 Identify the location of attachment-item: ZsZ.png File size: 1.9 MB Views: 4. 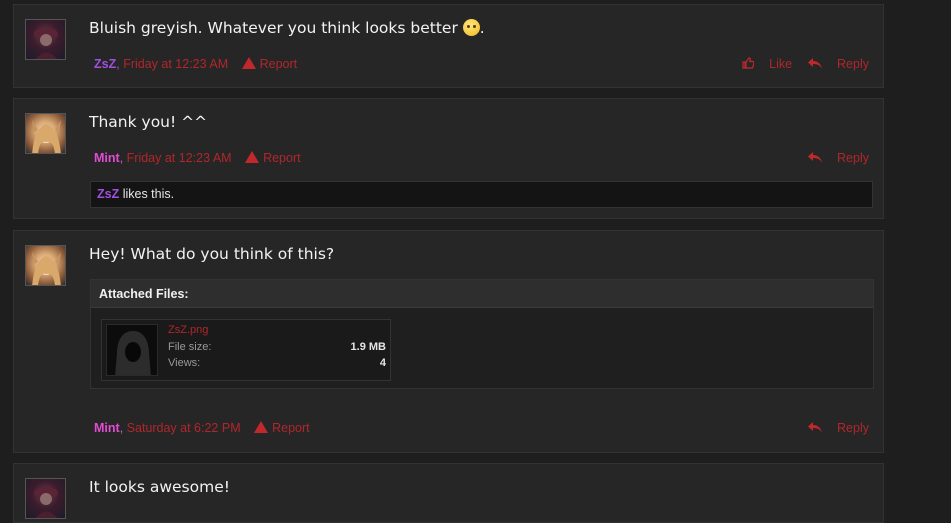
(246, 350).